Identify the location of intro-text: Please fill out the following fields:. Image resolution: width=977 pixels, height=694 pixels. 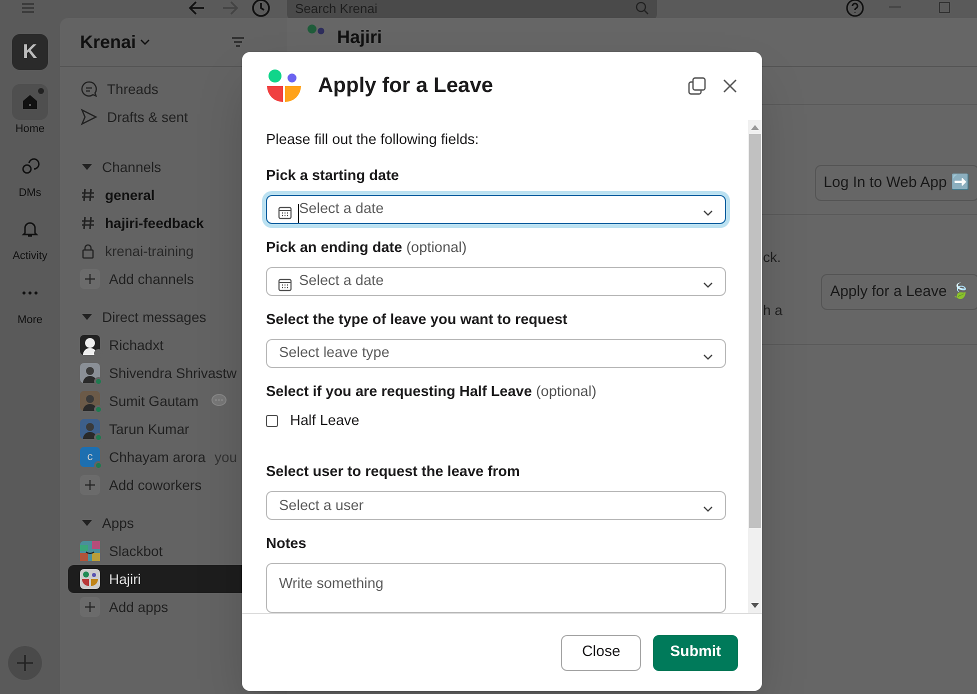
(373, 140).